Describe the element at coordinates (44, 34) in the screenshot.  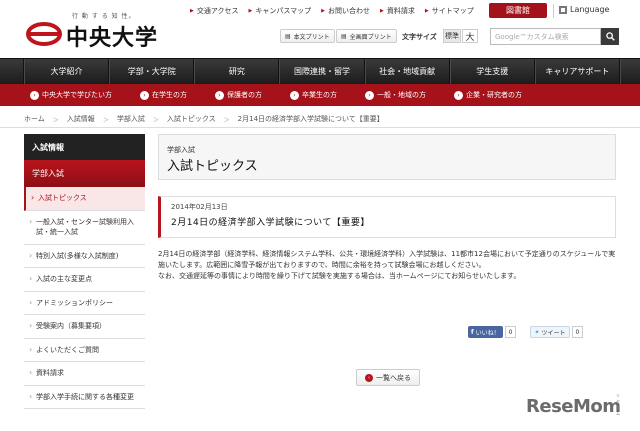
I see `logo-mark-icon` at that location.